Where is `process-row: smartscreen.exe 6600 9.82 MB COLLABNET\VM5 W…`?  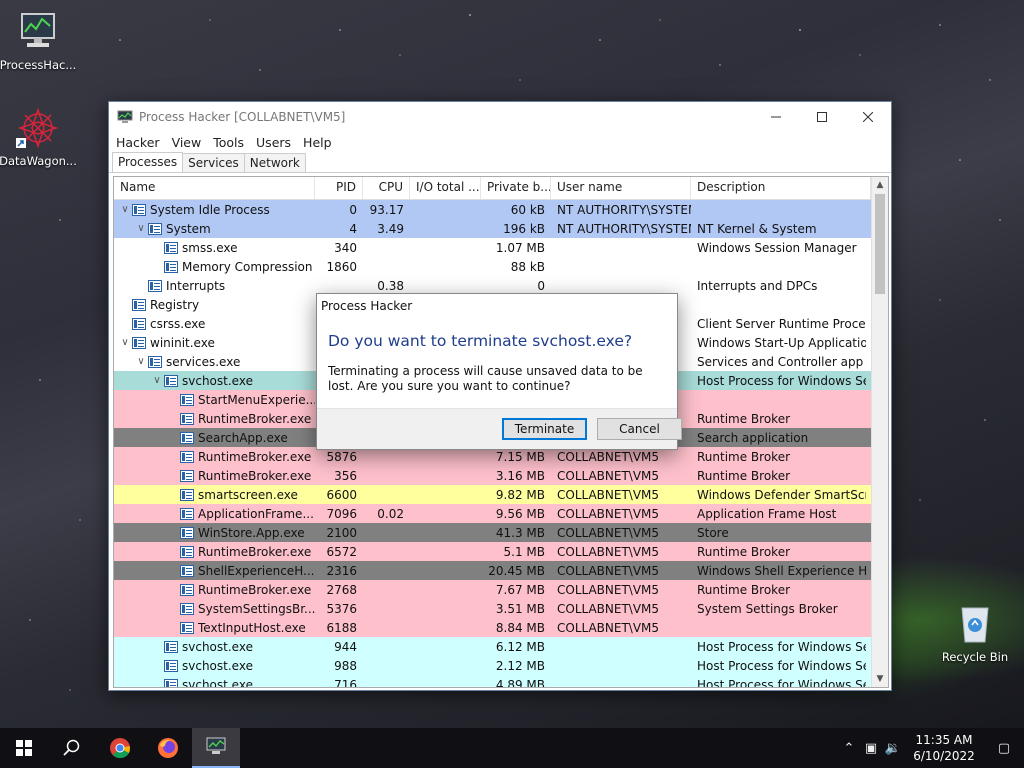
process-row: smartscreen.exe 6600 9.82 MB COLLABNET\VM5 W… is located at coordinates (501, 494).